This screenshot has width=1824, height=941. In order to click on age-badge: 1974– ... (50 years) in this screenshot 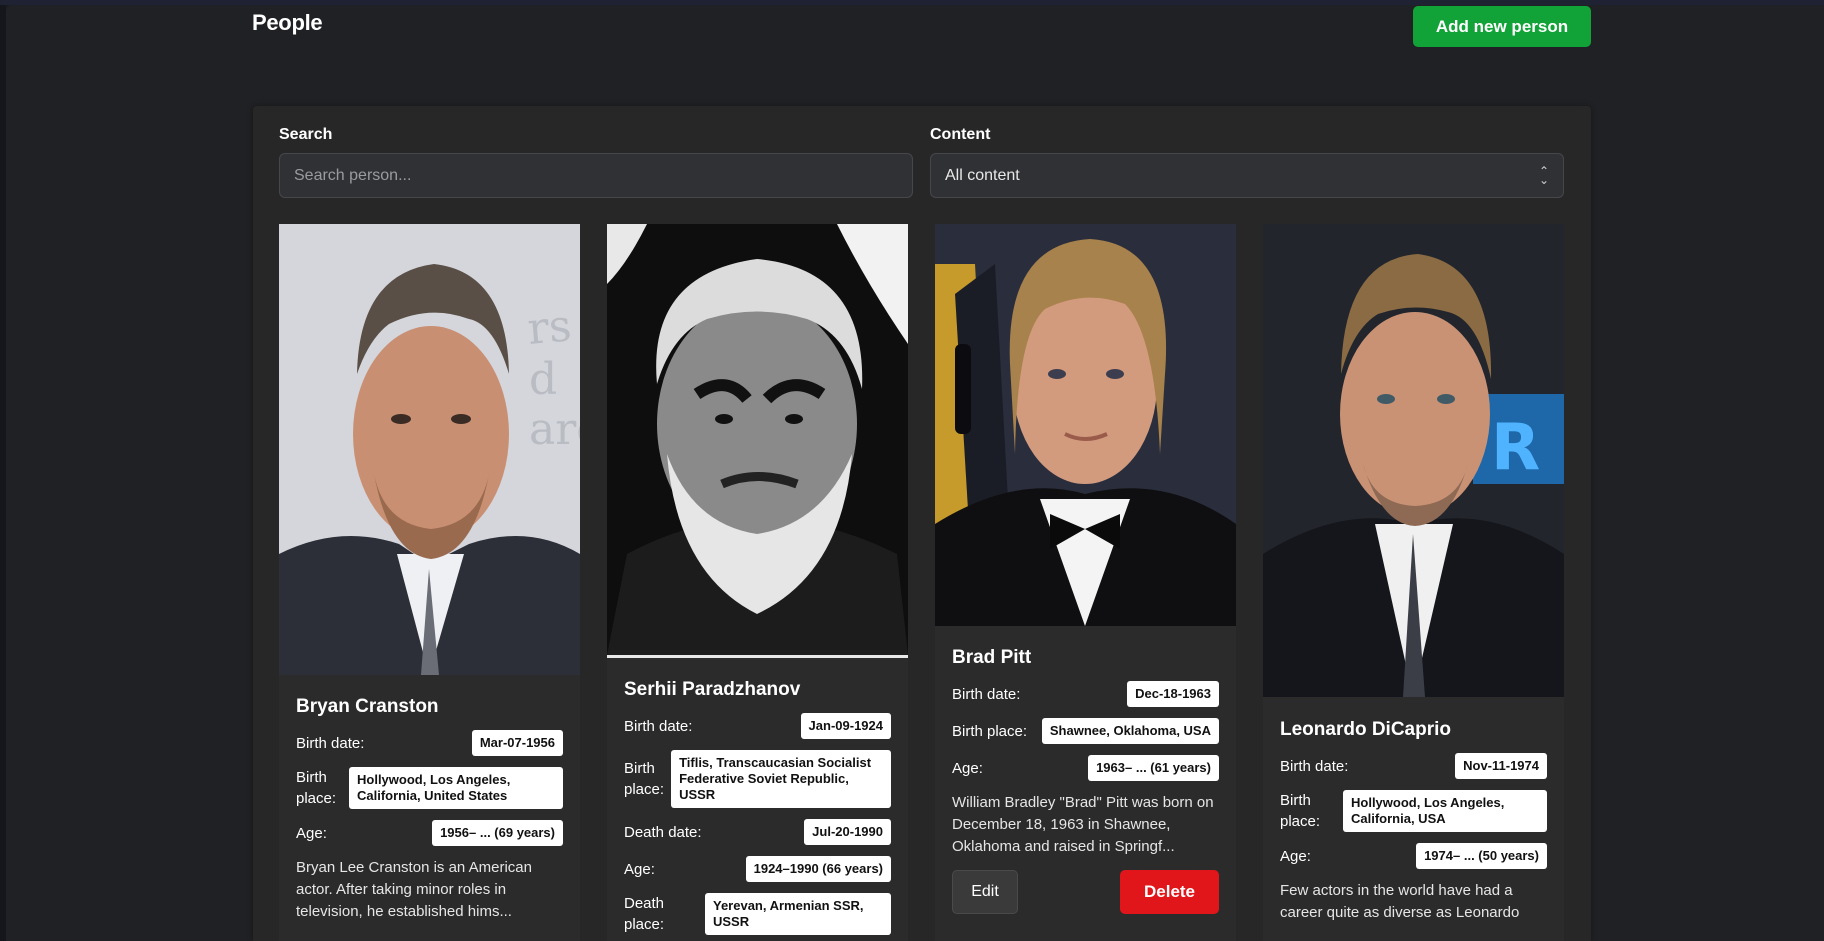, I will do `click(1481, 856)`.